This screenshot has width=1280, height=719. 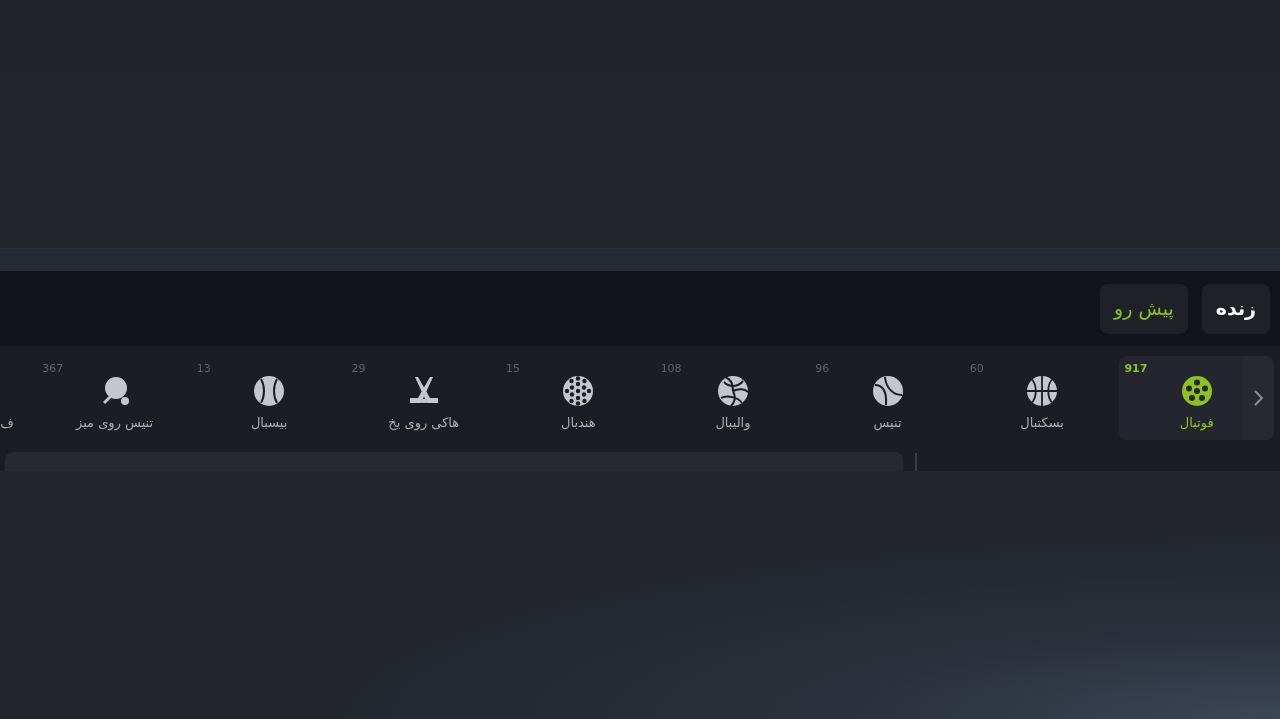 I want to click on sport-label: بسکتبال, so click(x=1042, y=423).